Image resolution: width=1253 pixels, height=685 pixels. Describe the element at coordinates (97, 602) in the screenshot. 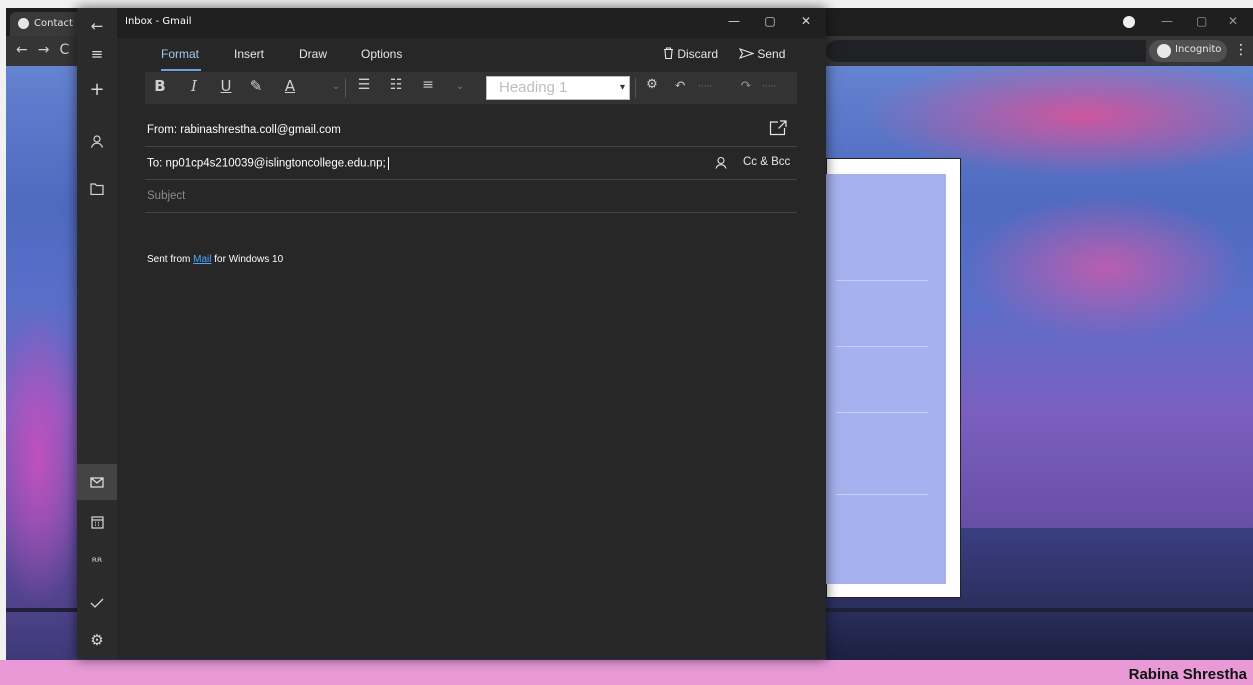

I see `todo-icon` at that location.